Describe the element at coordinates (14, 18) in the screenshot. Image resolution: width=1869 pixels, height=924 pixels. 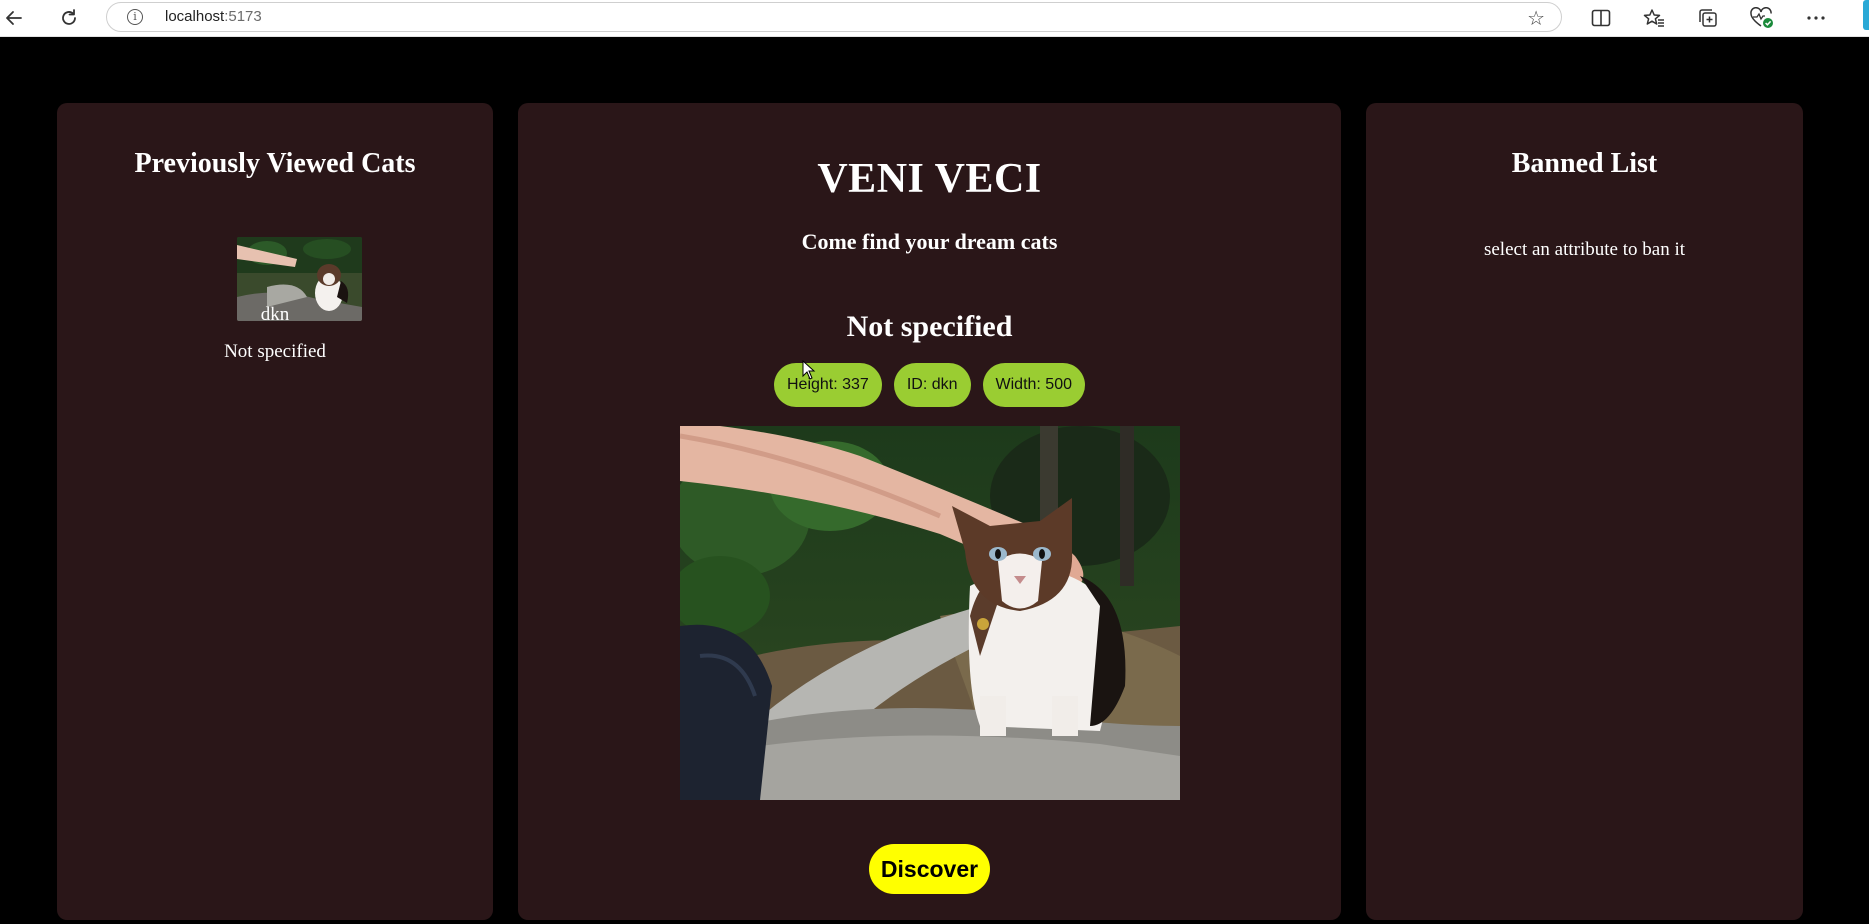
I see `back-arrow-icon` at that location.